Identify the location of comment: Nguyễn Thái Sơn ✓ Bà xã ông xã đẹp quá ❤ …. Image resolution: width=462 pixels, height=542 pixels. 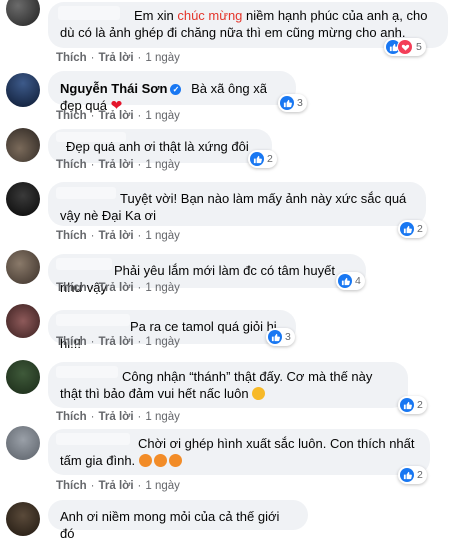
(231, 96).